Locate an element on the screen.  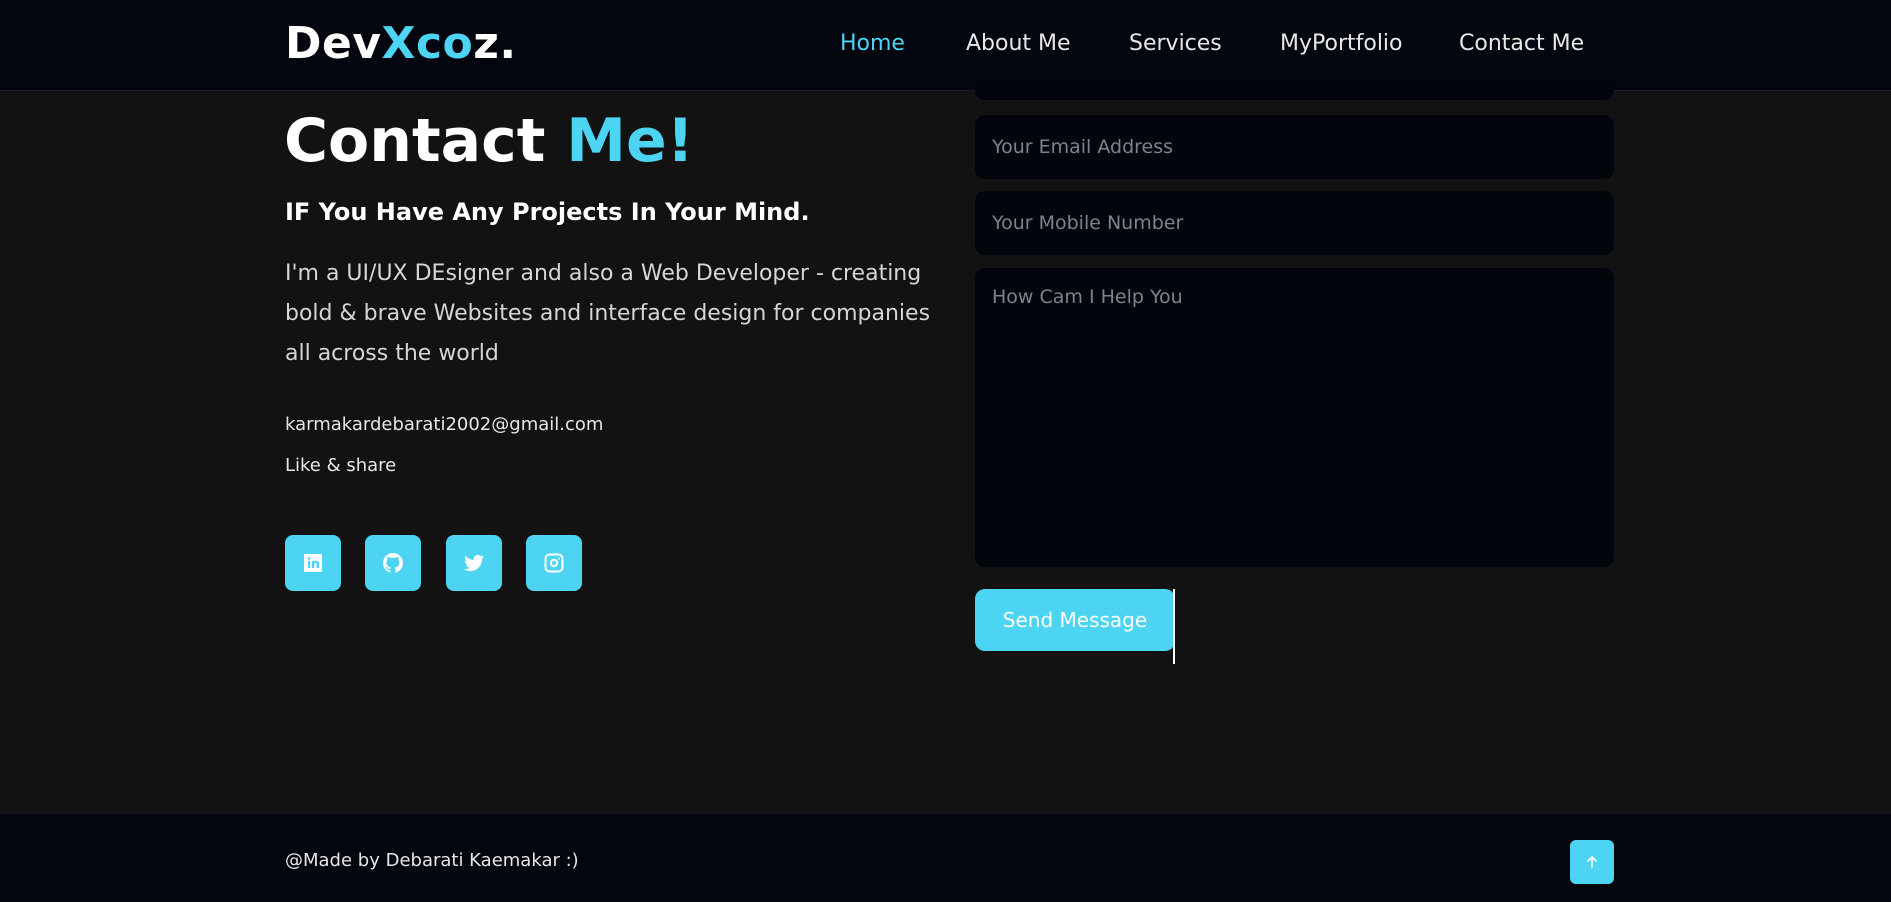
footer-credit: @Made by Debarati Kaemakar :) is located at coordinates (432, 860).